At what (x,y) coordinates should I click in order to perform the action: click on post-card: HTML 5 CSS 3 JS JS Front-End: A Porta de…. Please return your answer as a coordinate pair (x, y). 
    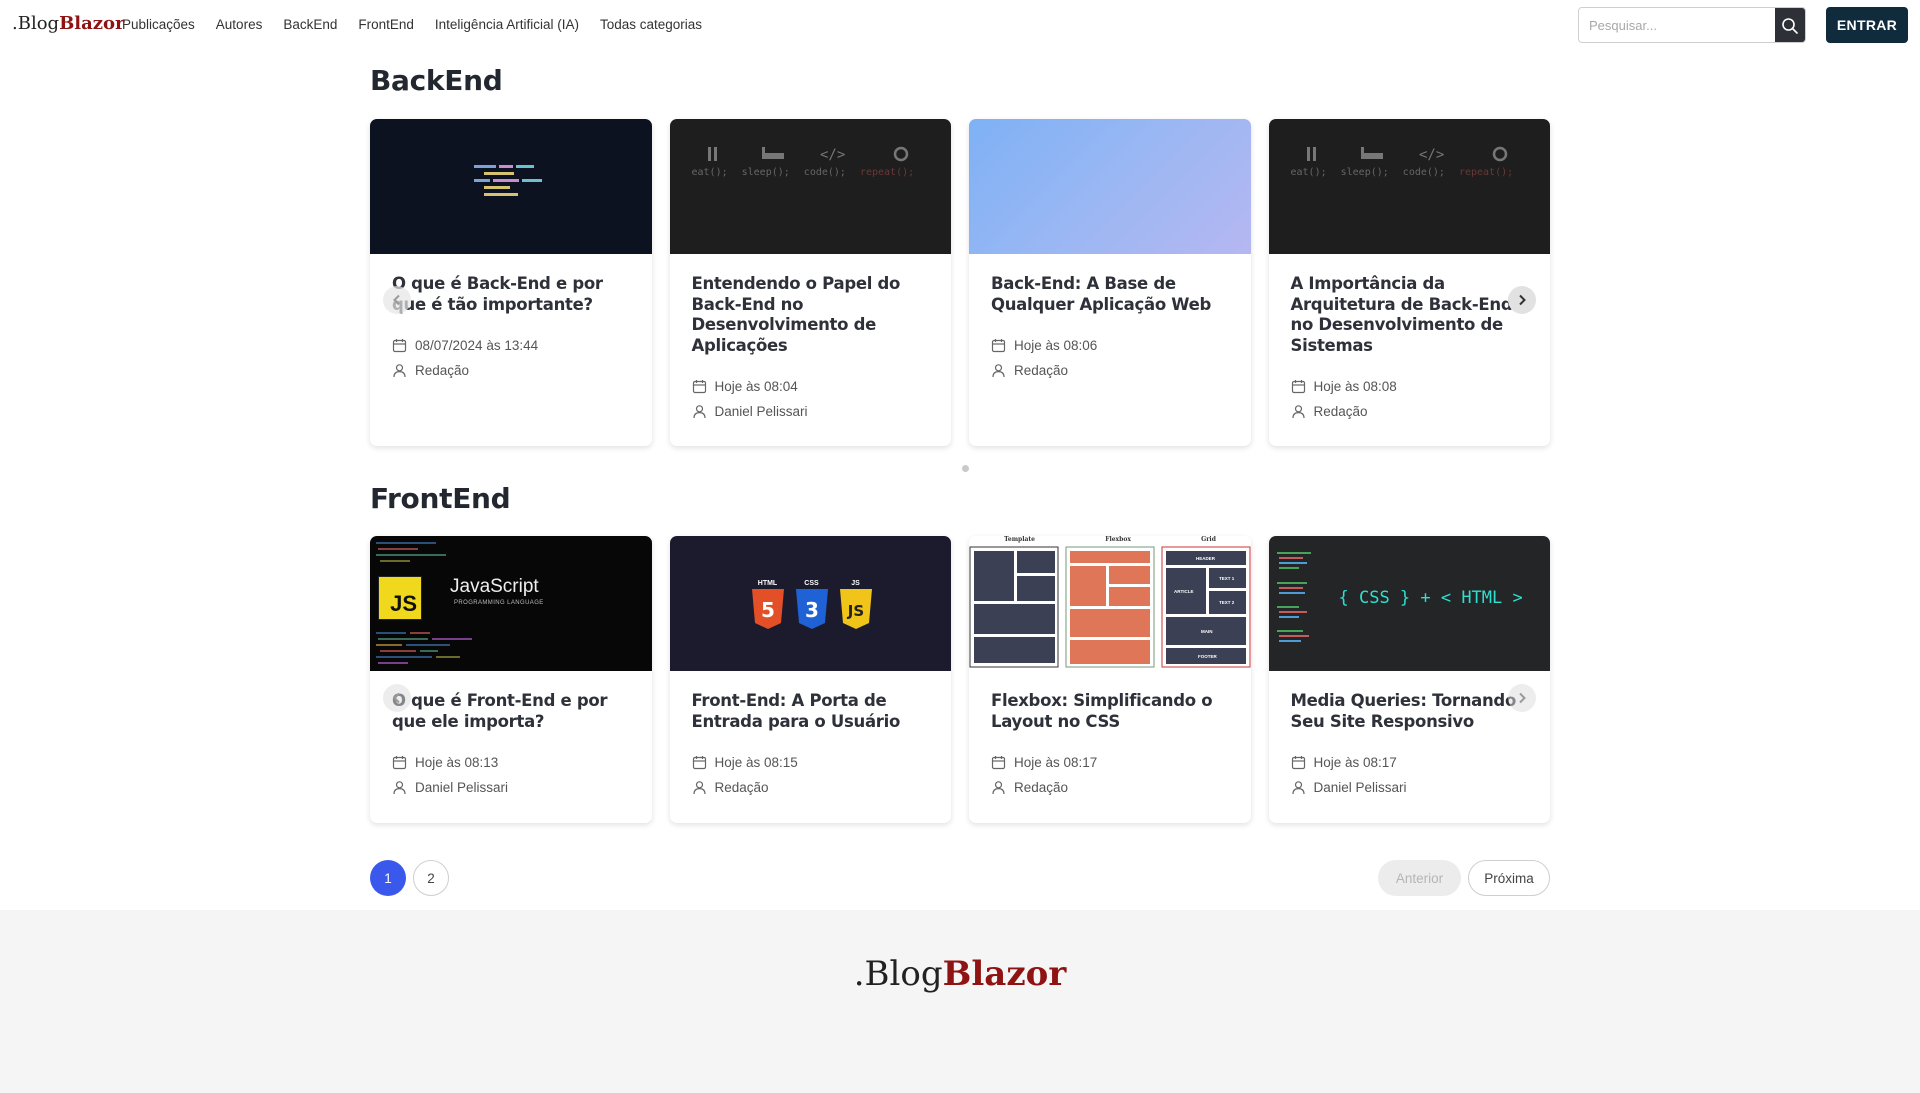
    Looking at the image, I should click on (810, 679).